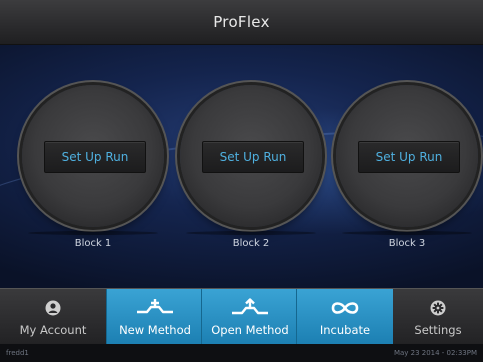  What do you see at coordinates (95, 157) in the screenshot?
I see `block-1-setup-run-button: Set Up Run` at bounding box center [95, 157].